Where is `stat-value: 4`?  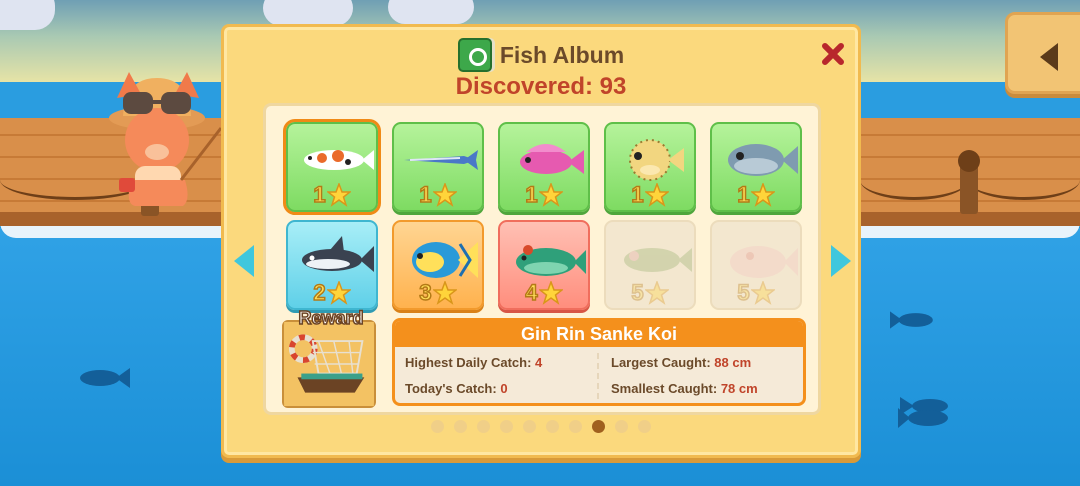 stat-value: 4 is located at coordinates (539, 362).